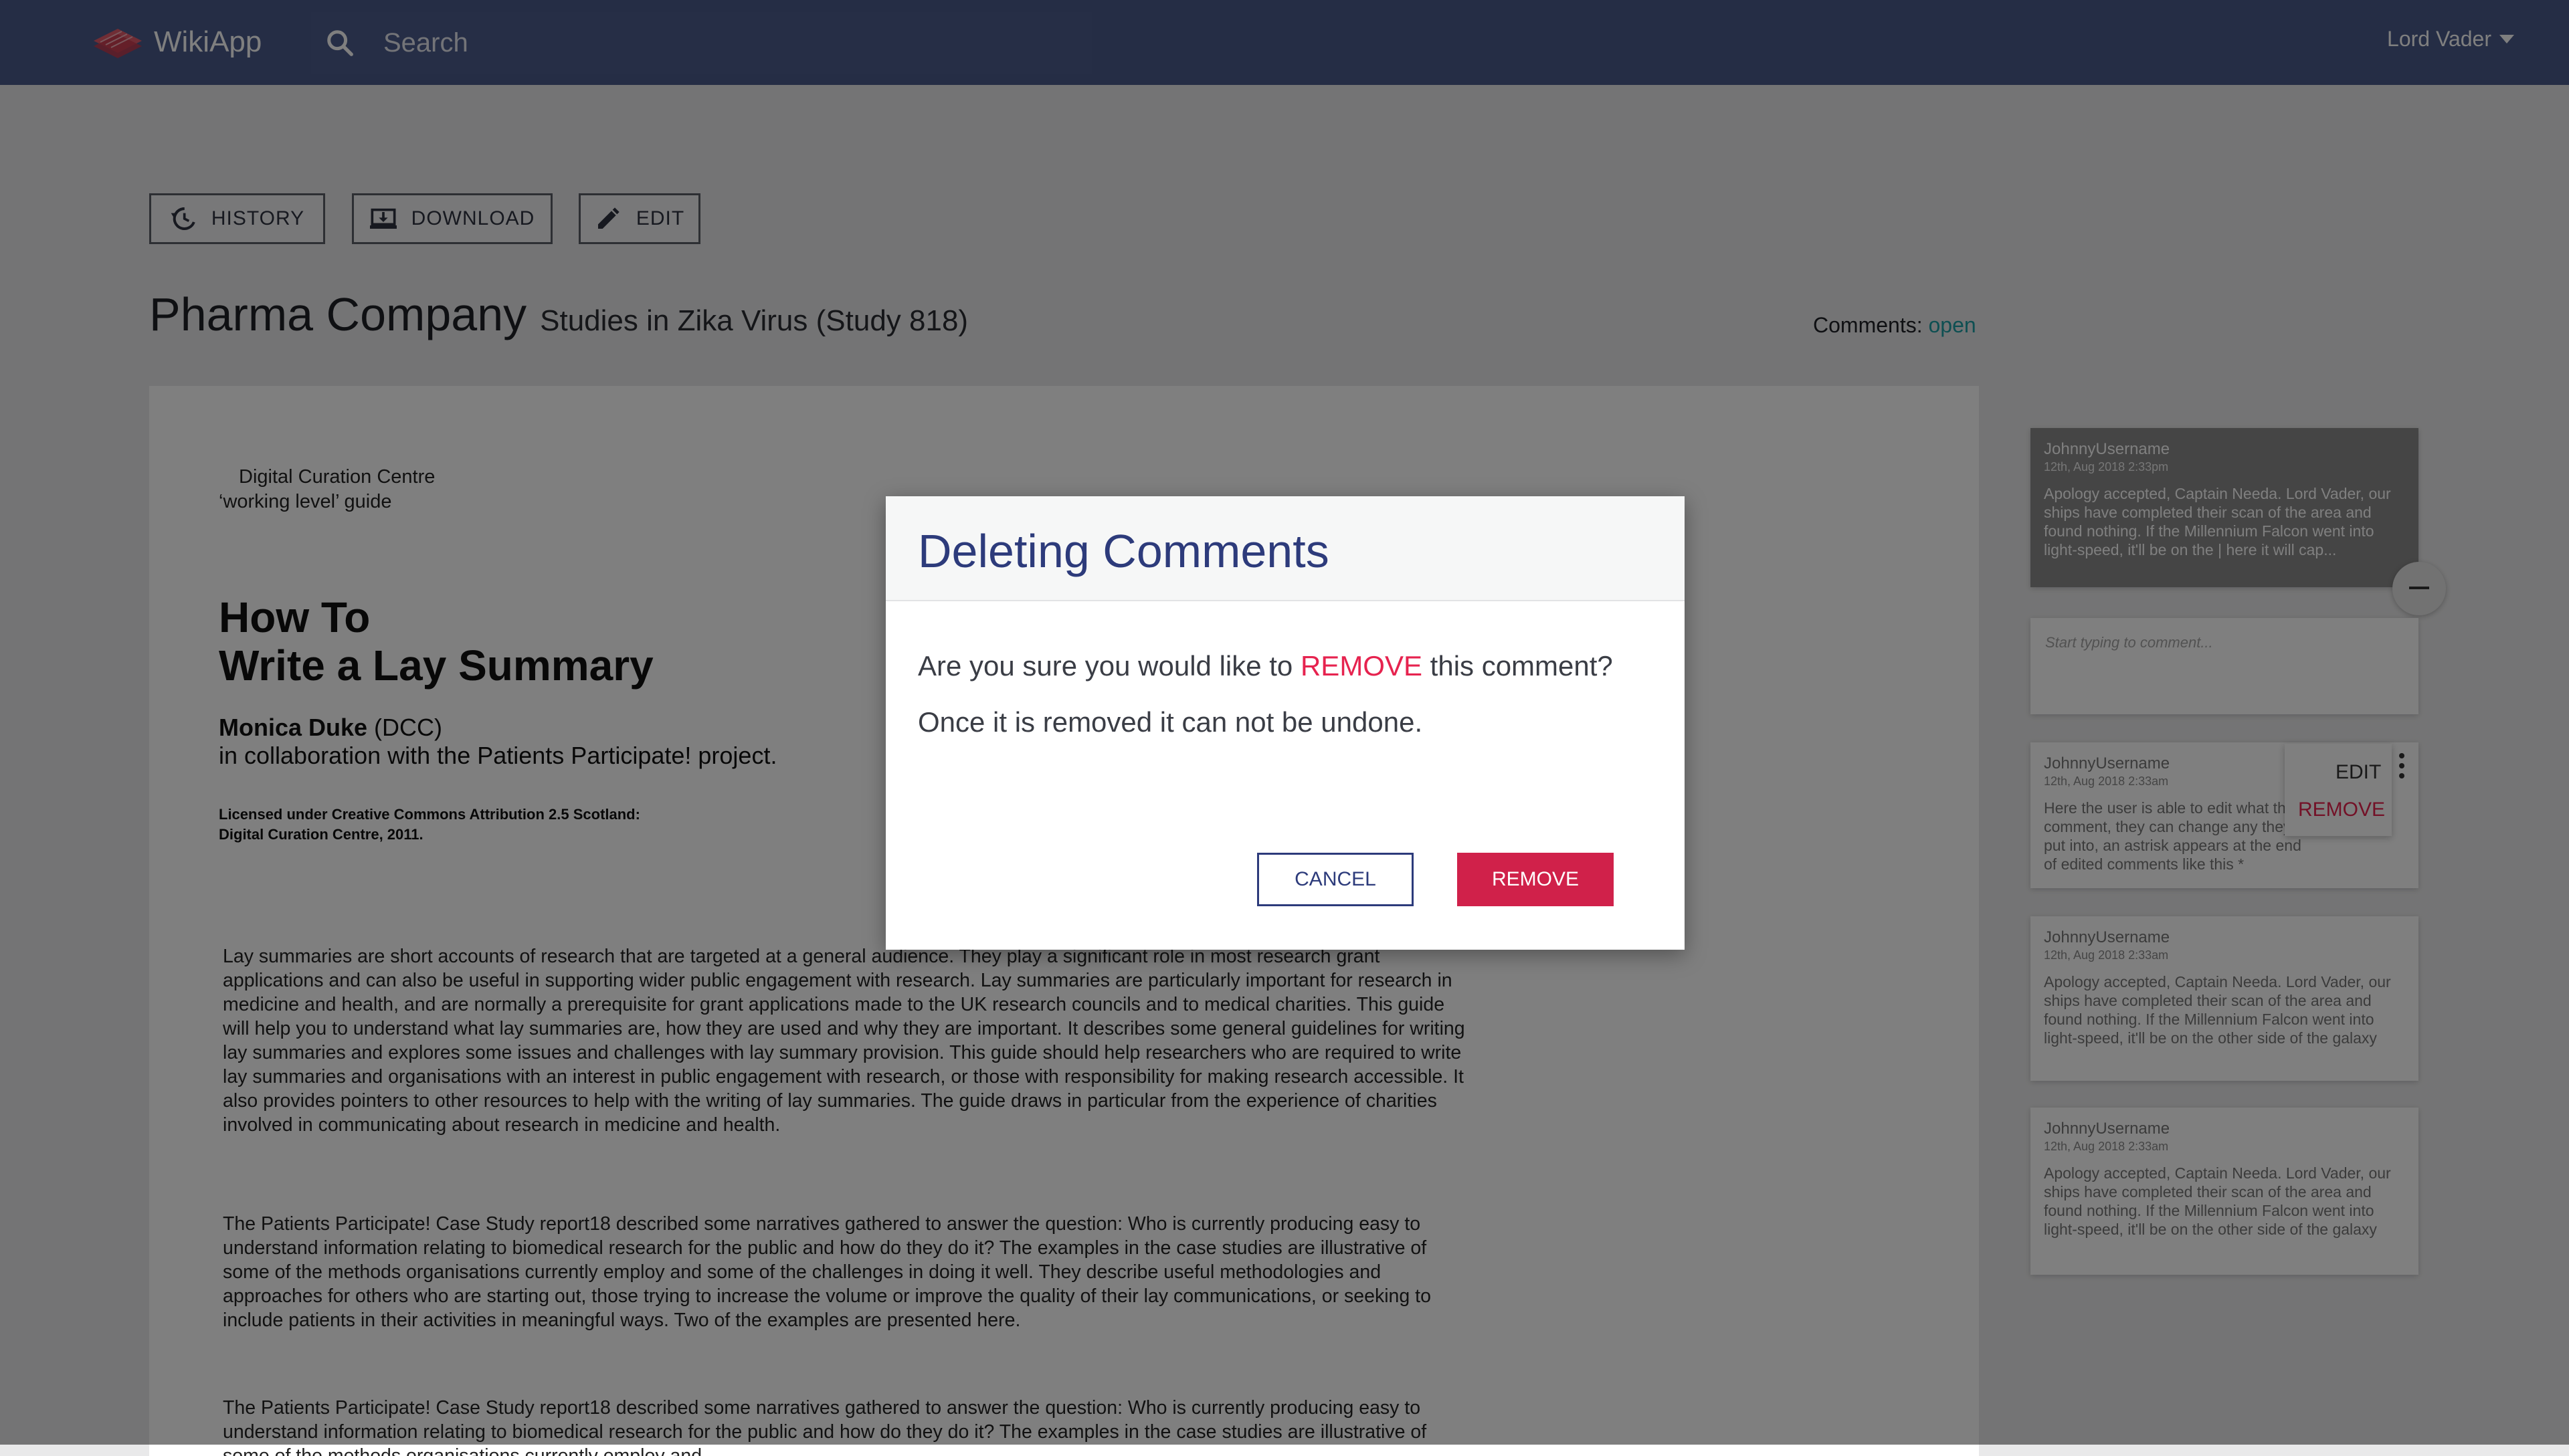 The image size is (2569, 1456). Describe the element at coordinates (1535, 879) in the screenshot. I see `remove-button: REMOVE` at that location.